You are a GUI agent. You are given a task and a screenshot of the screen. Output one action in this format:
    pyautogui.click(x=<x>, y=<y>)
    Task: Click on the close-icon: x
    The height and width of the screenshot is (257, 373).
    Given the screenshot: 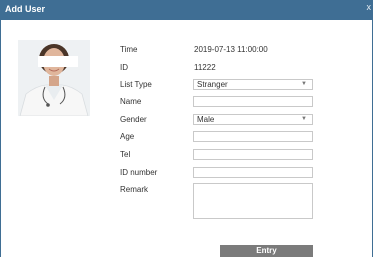 What is the action you would take?
    pyautogui.click(x=369, y=7)
    